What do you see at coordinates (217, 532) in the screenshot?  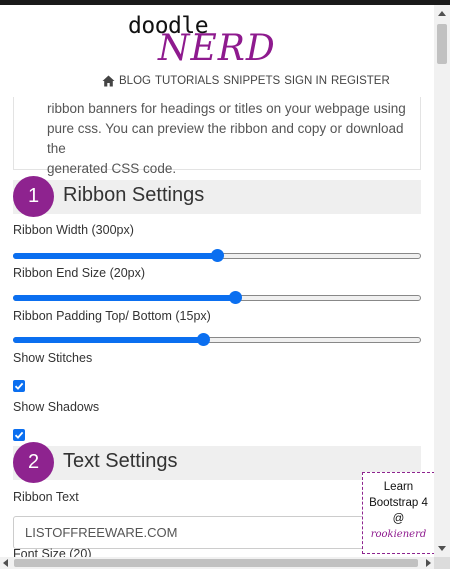 I see `ribbon-text-input: LISTOFFREEWARE.COM` at bounding box center [217, 532].